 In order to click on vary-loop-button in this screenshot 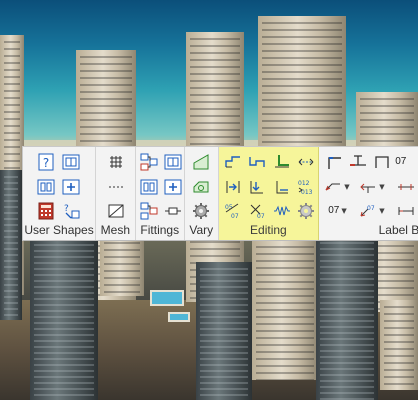, I will do `click(201, 186)`.